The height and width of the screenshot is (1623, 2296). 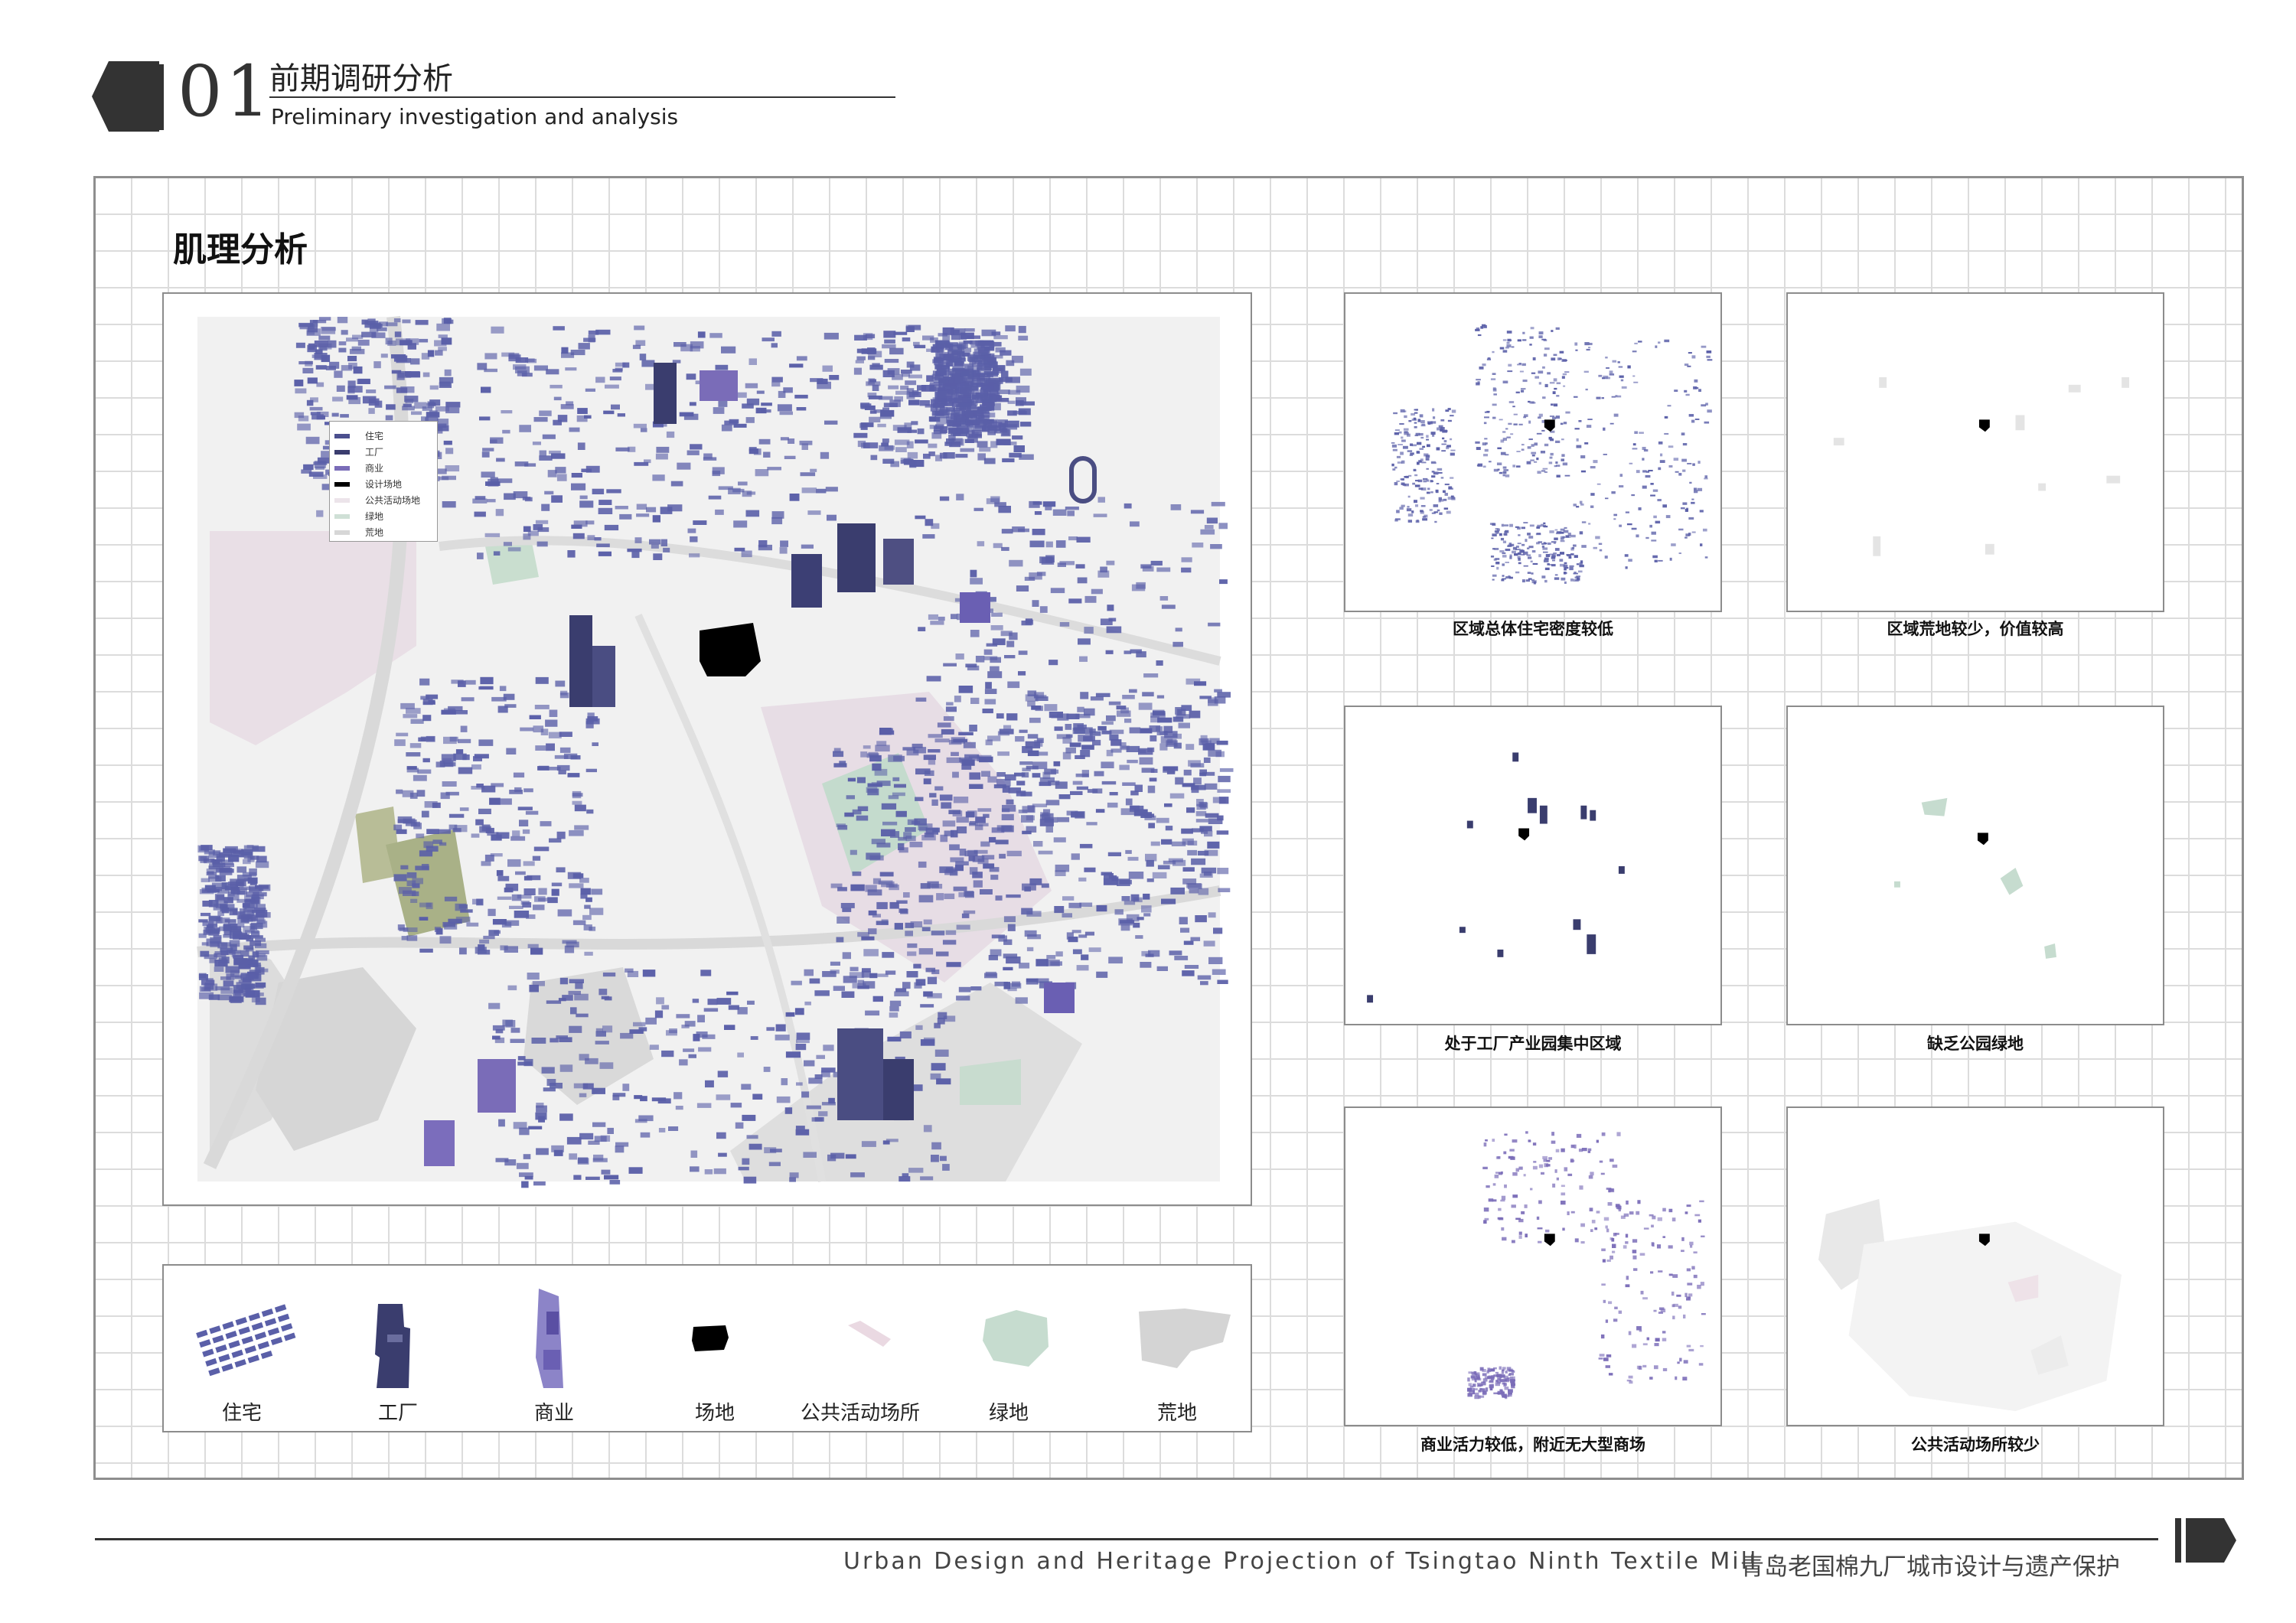 I want to click on footer-title-zh: 青岛老国棉九厂城市设计与遗产保护, so click(x=1930, y=1567).